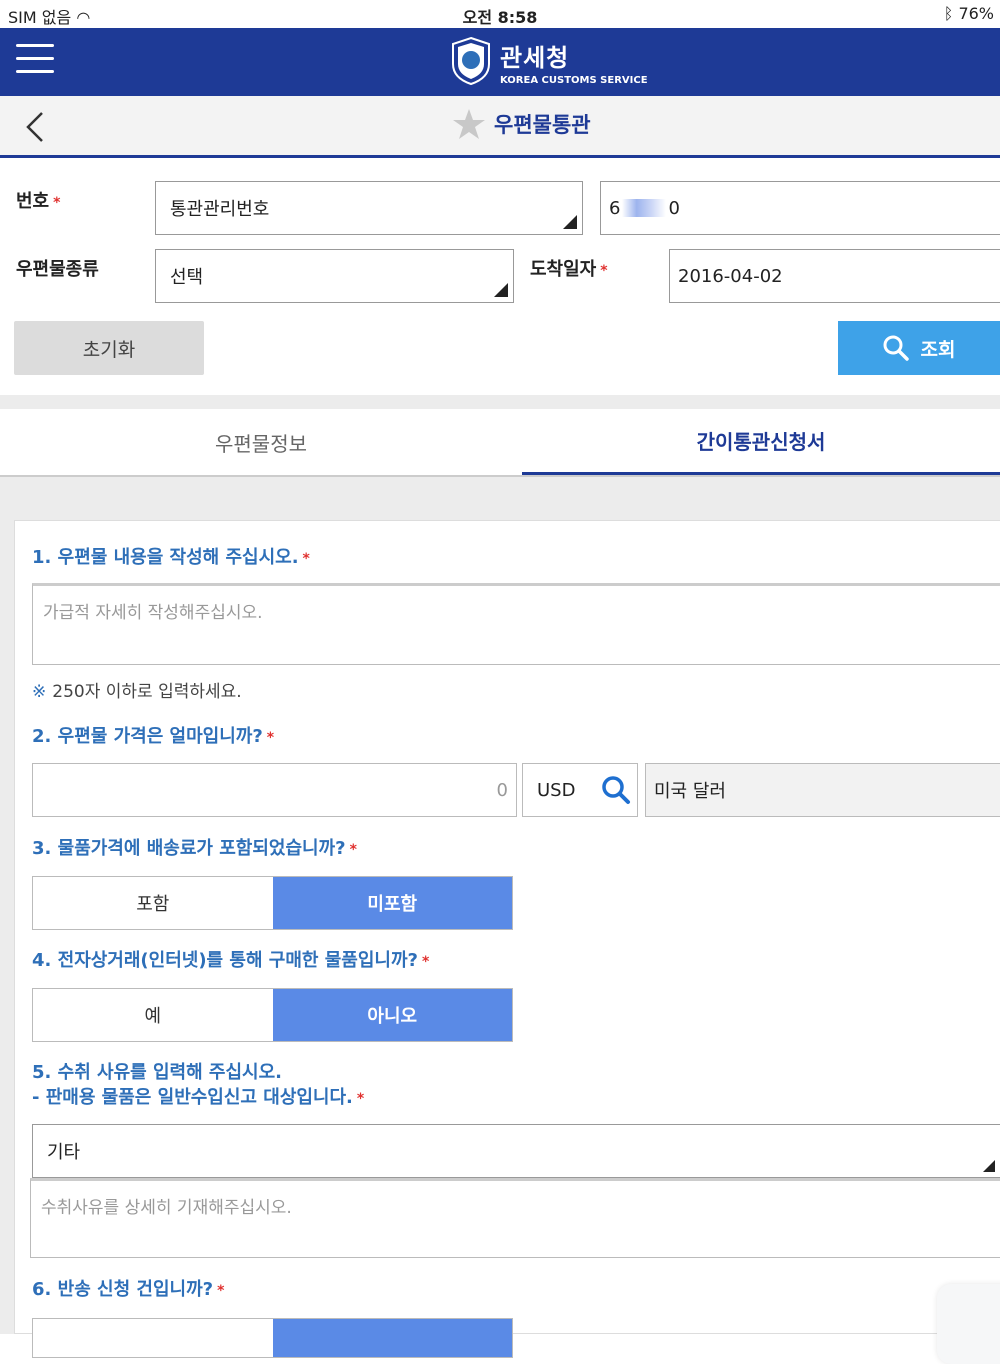 The height and width of the screenshot is (1364, 1000). I want to click on note-mark: ※, so click(39, 692).